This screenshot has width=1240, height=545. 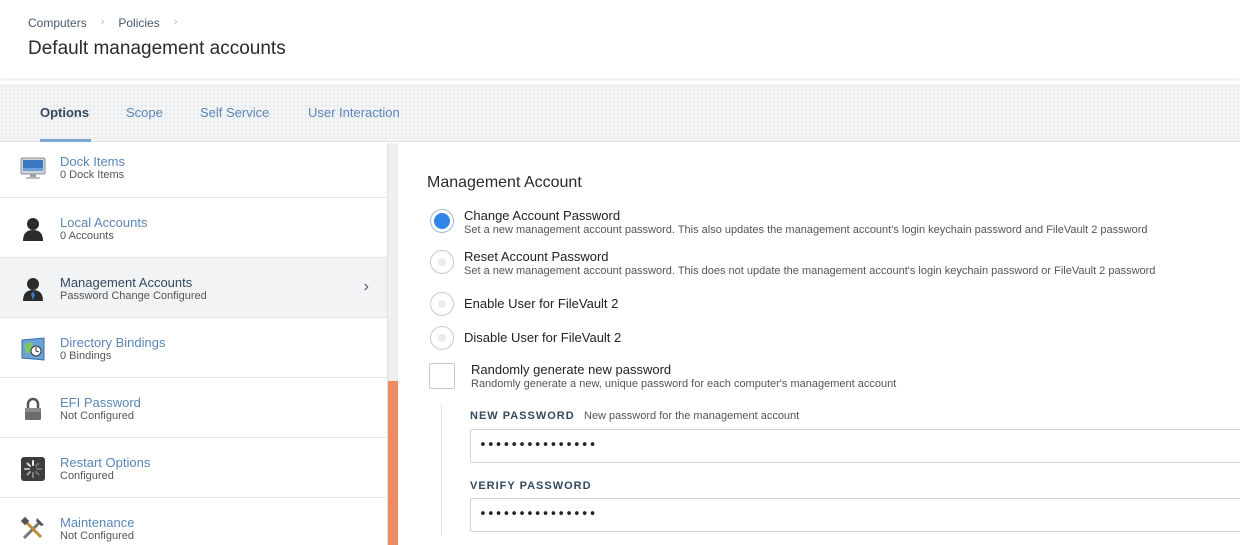 What do you see at coordinates (441, 470) in the screenshot?
I see `nested-divider` at bounding box center [441, 470].